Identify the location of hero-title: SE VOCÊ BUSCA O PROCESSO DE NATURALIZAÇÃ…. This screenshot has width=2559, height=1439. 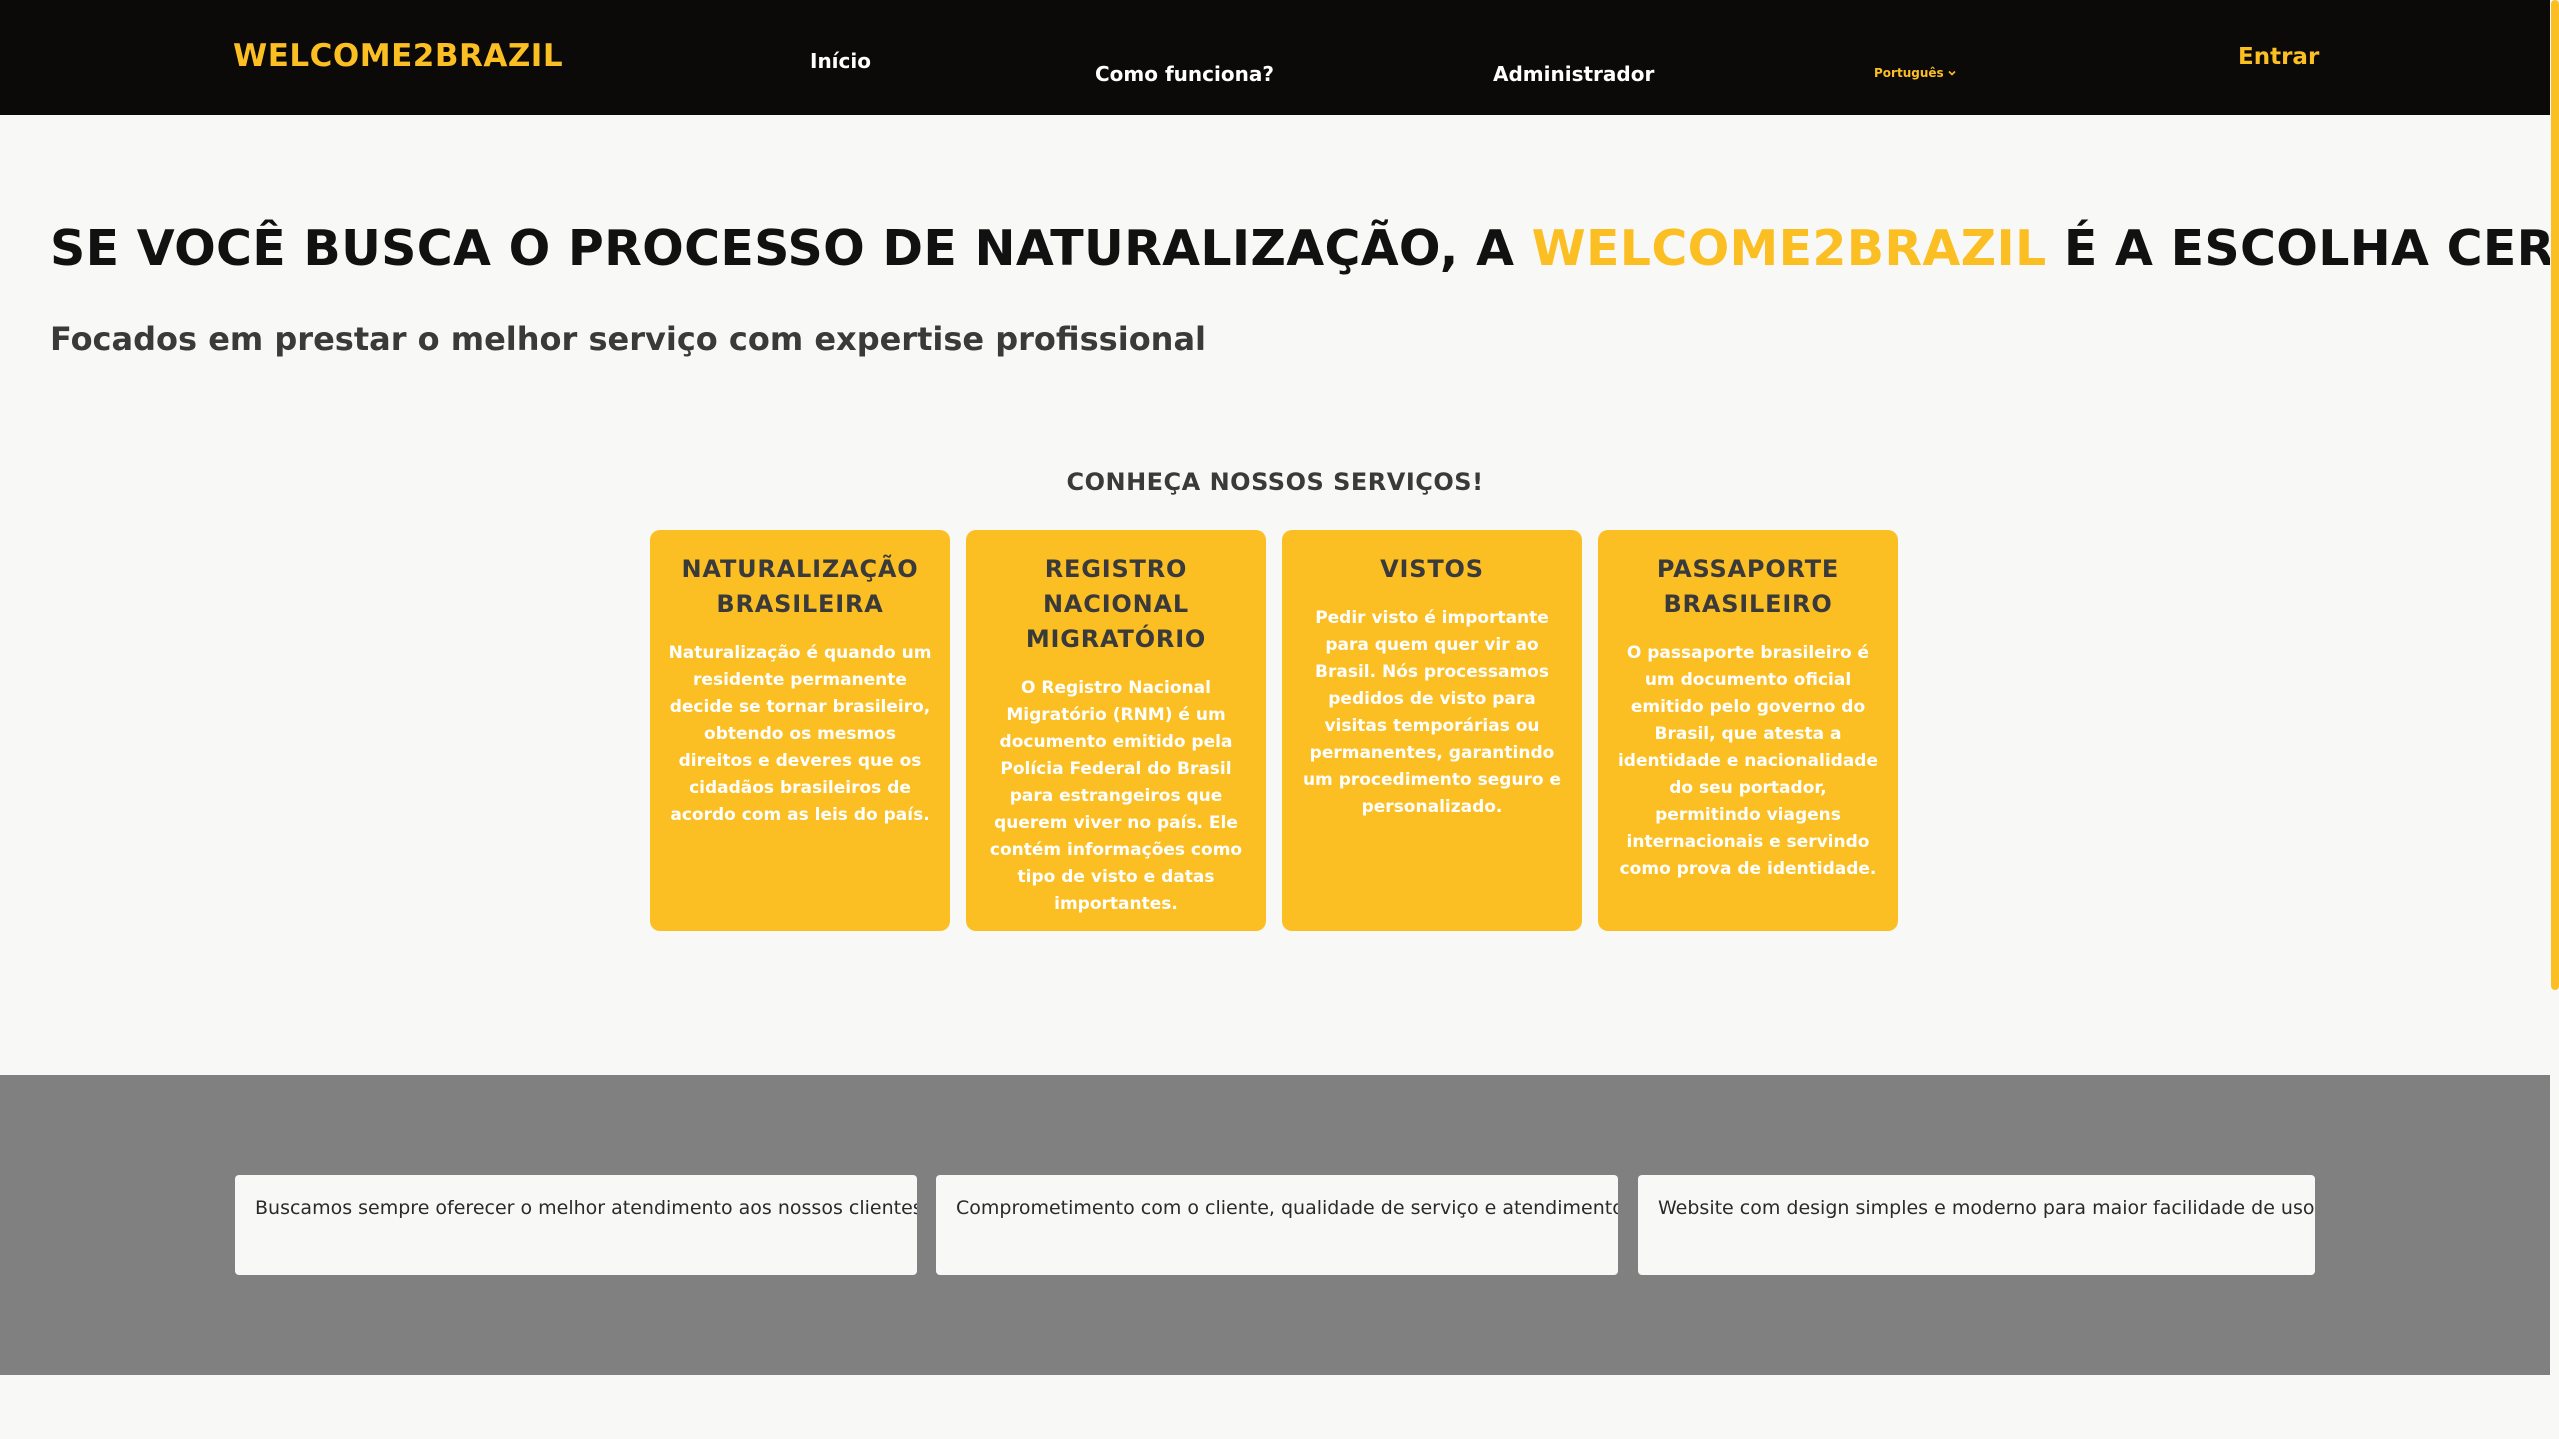
(1304, 248).